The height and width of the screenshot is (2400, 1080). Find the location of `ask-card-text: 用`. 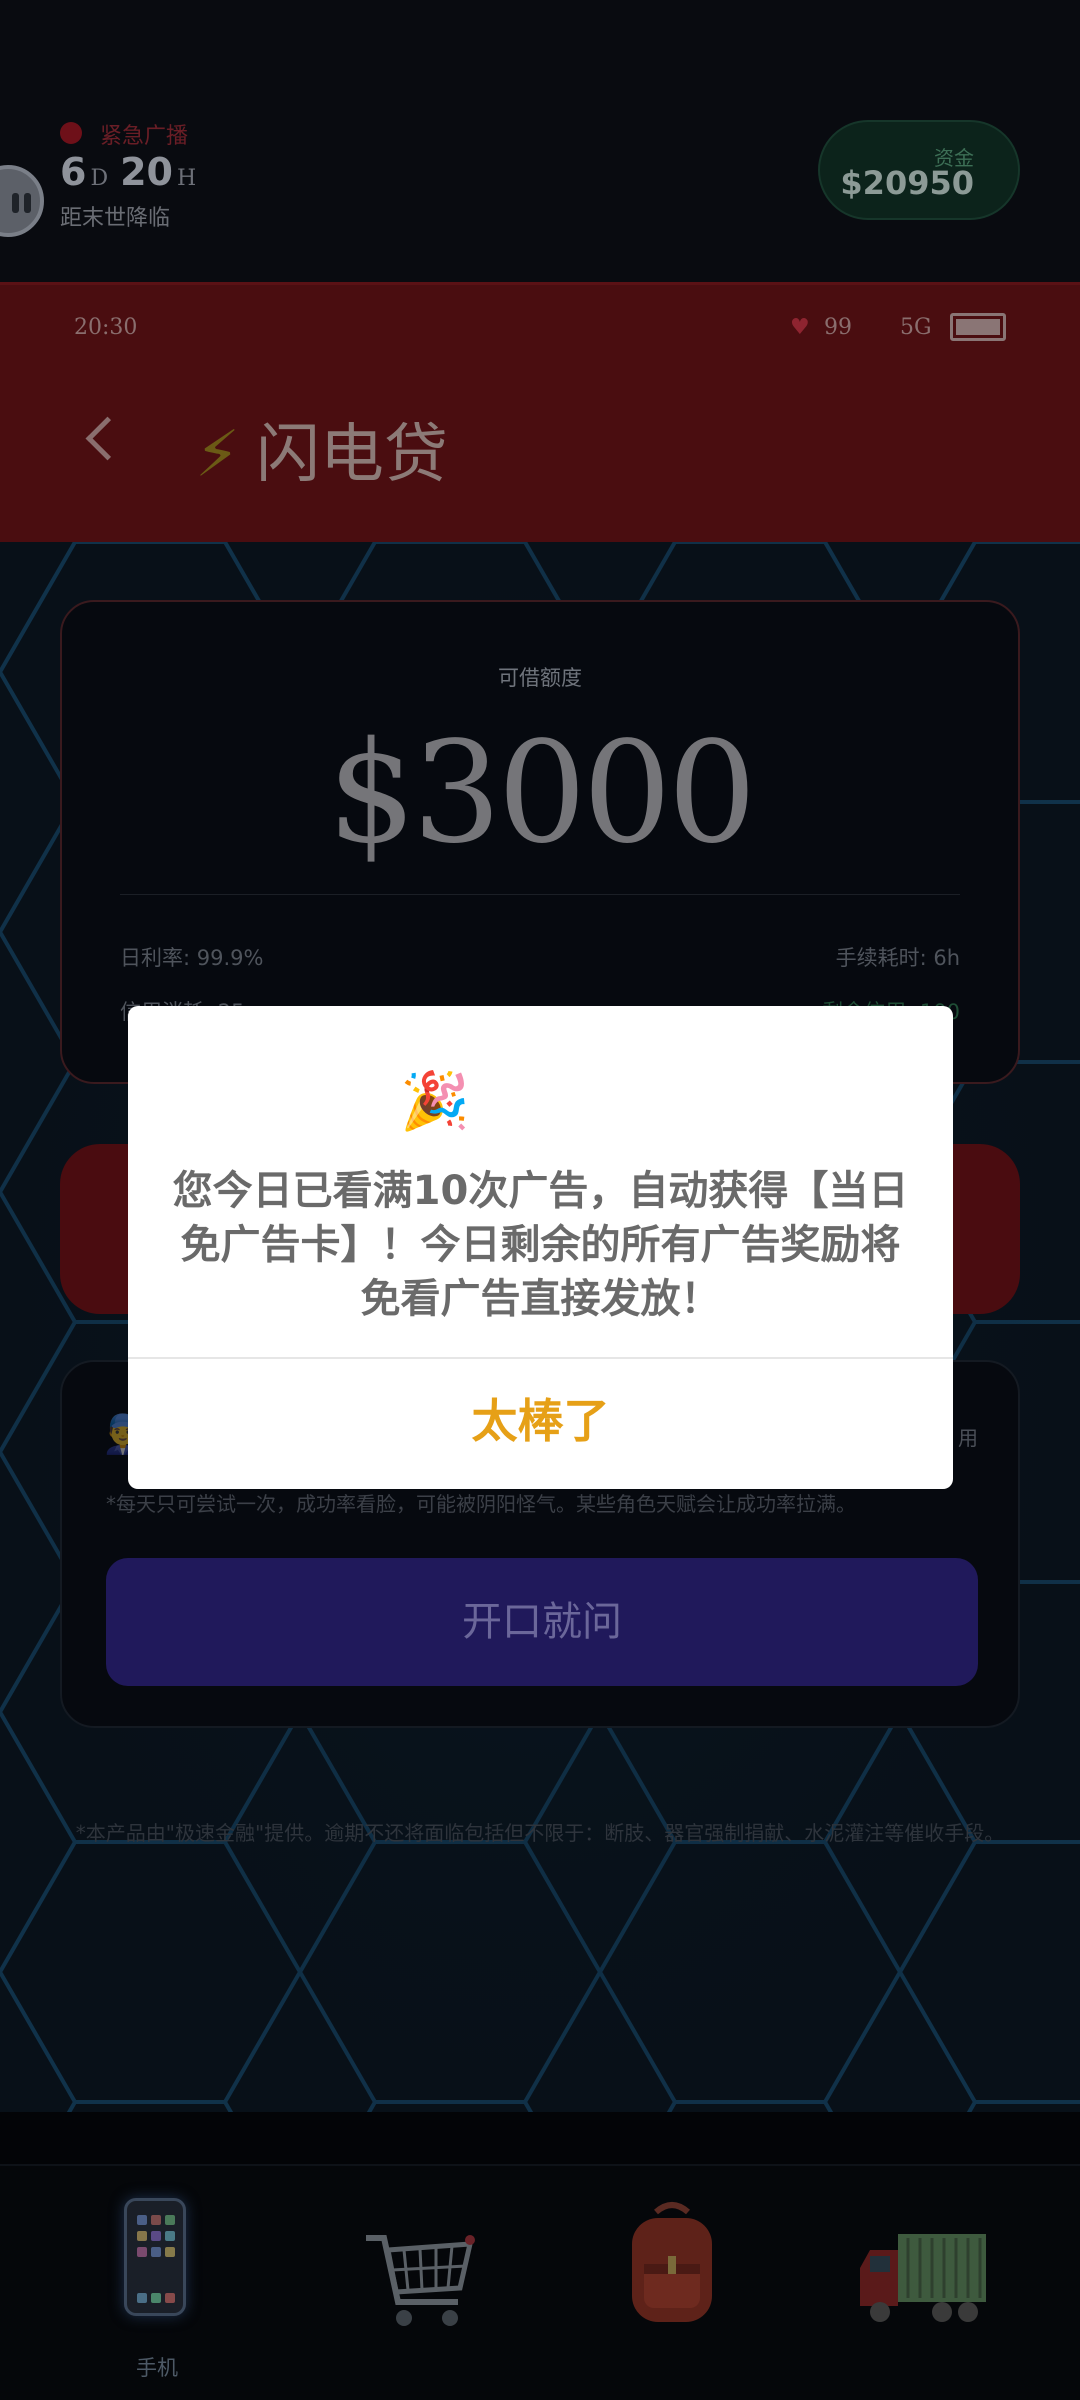

ask-card-text: 用 is located at coordinates (968, 1438).